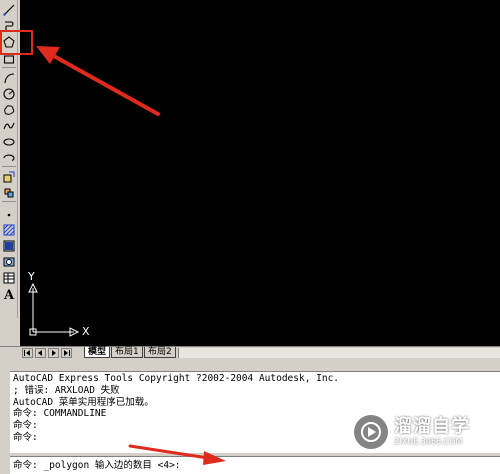  I want to click on region-icon, so click(9, 261).